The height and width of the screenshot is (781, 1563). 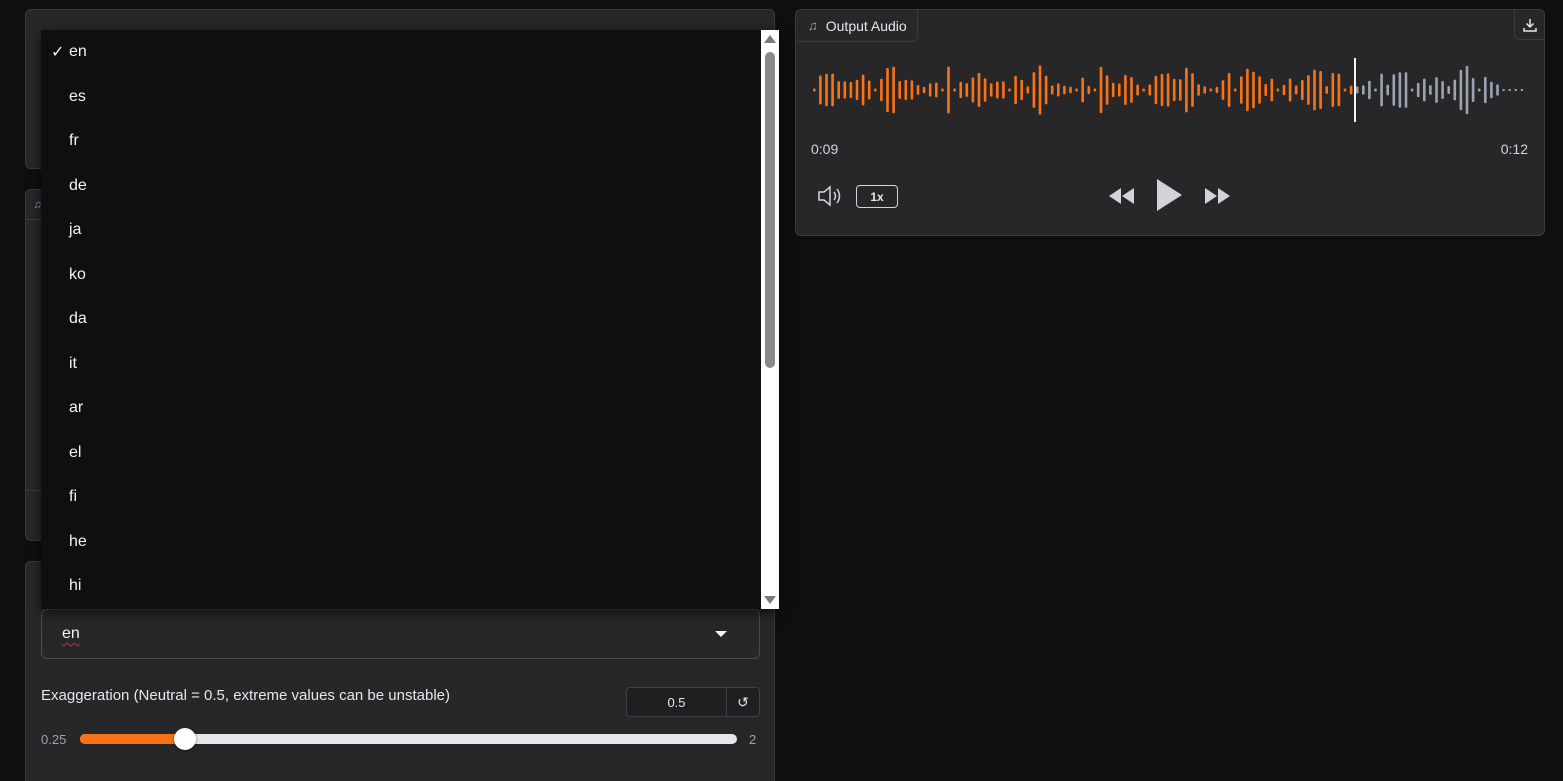 I want to click on dropdown-option: de, so click(x=401, y=186).